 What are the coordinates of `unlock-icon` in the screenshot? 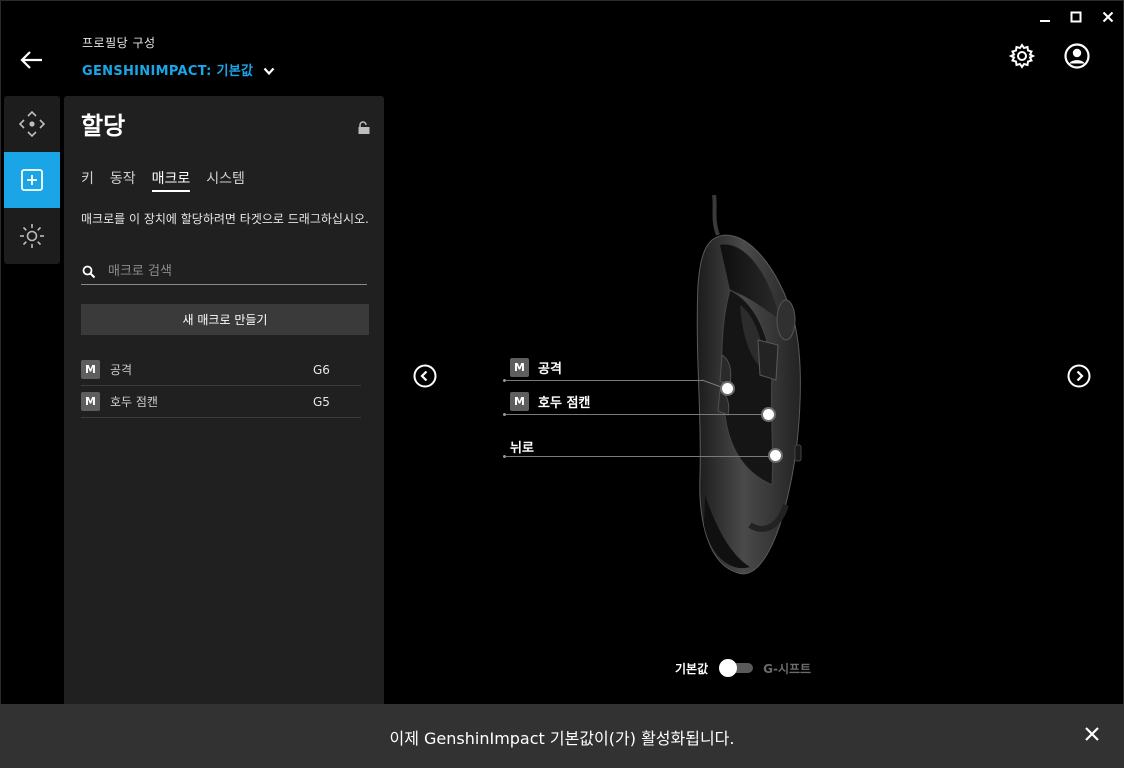 It's located at (364, 127).